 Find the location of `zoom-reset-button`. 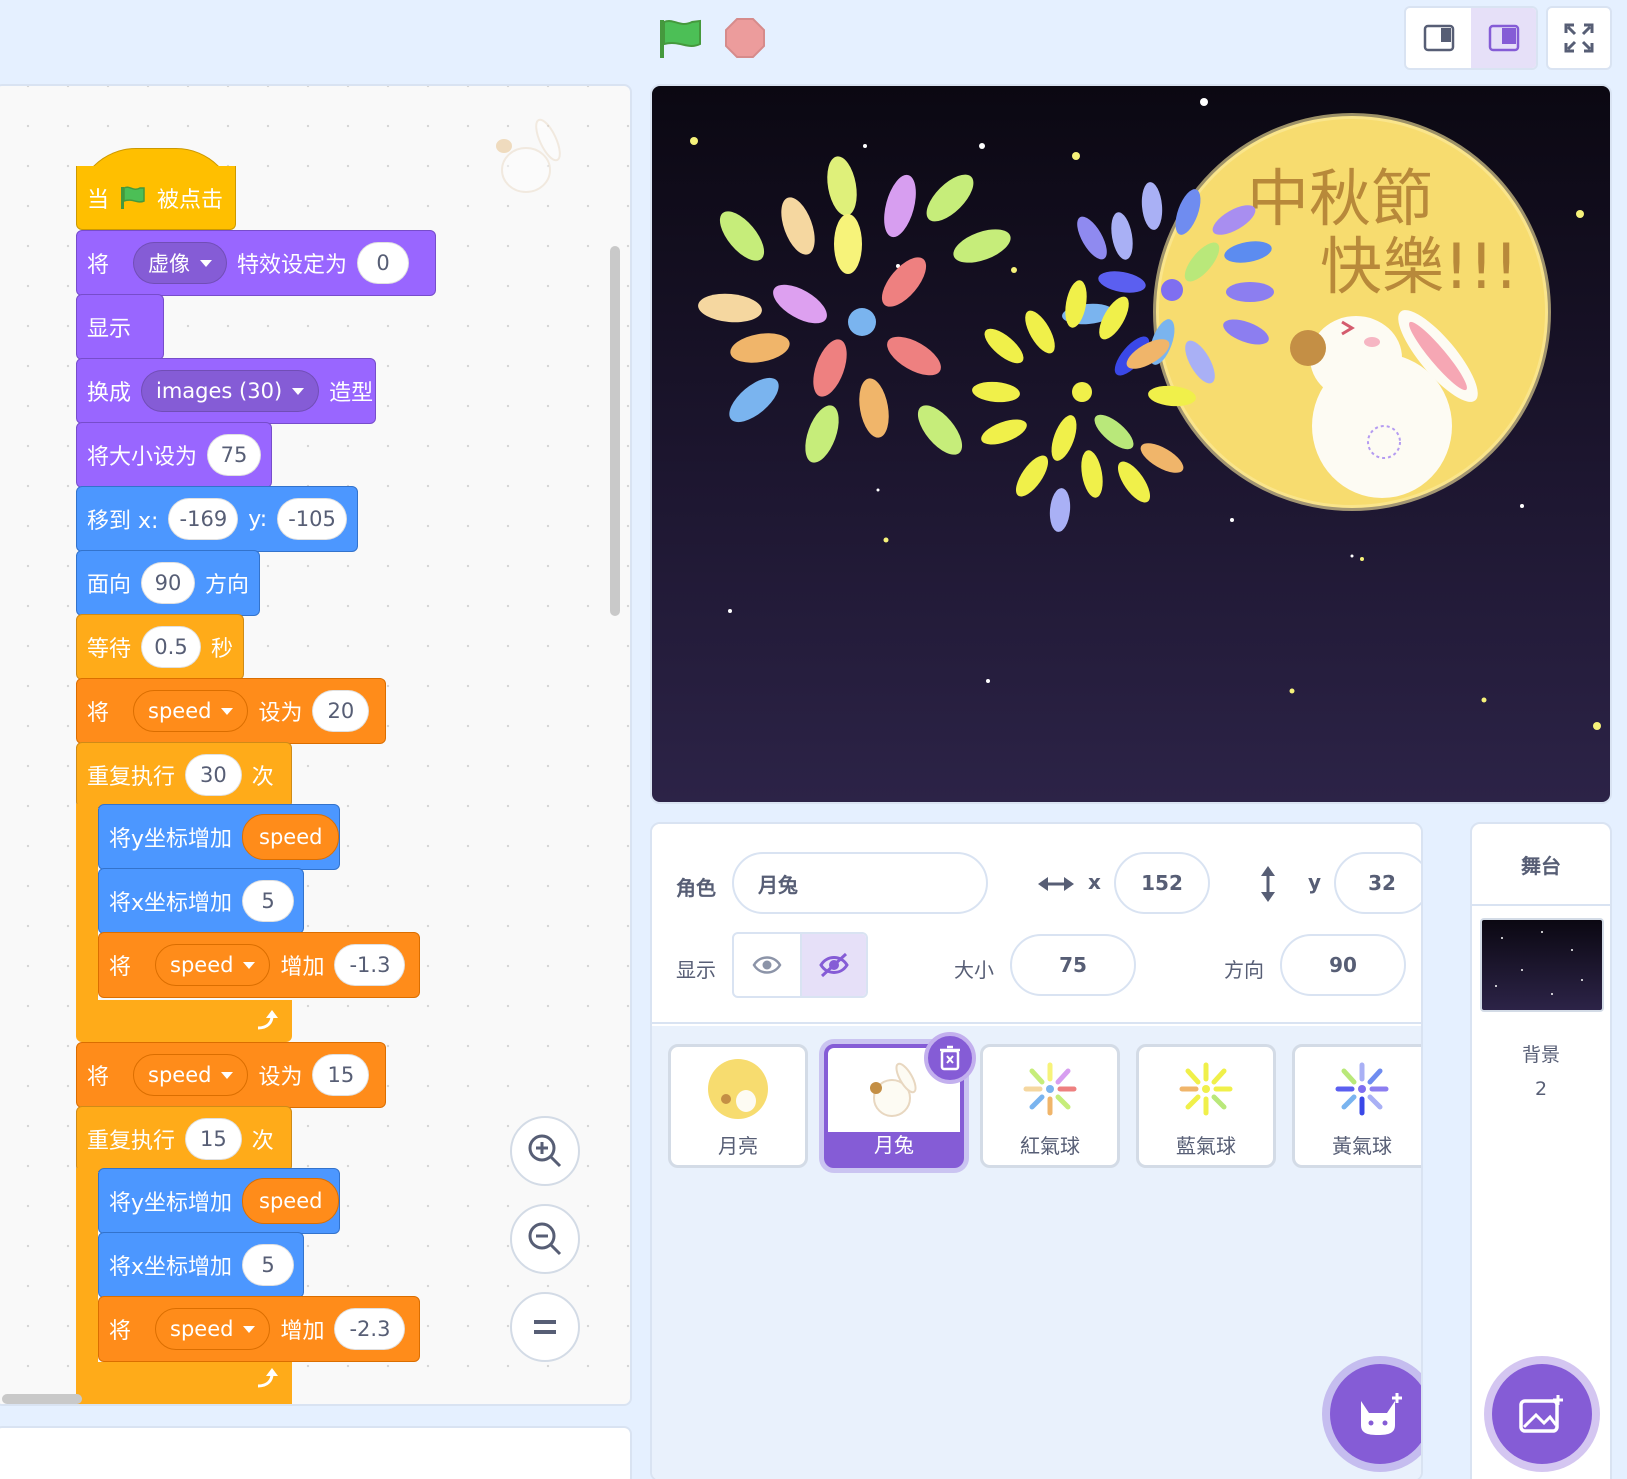

zoom-reset-button is located at coordinates (545, 1327).